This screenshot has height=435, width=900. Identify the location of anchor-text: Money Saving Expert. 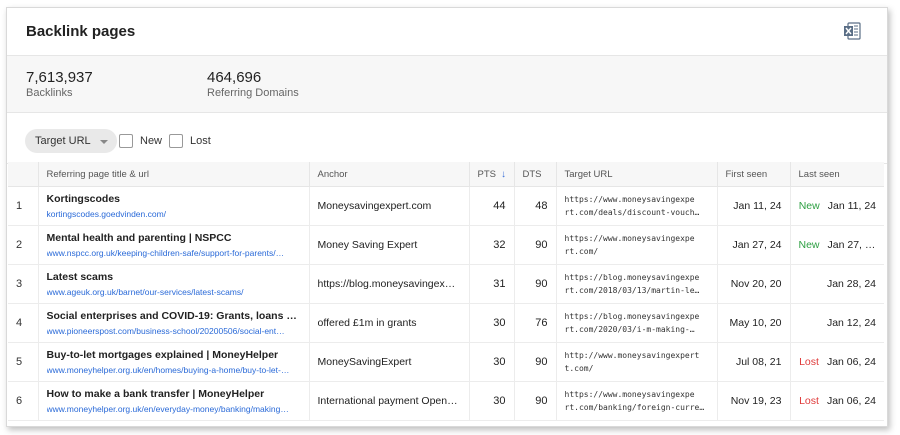
(389, 245).